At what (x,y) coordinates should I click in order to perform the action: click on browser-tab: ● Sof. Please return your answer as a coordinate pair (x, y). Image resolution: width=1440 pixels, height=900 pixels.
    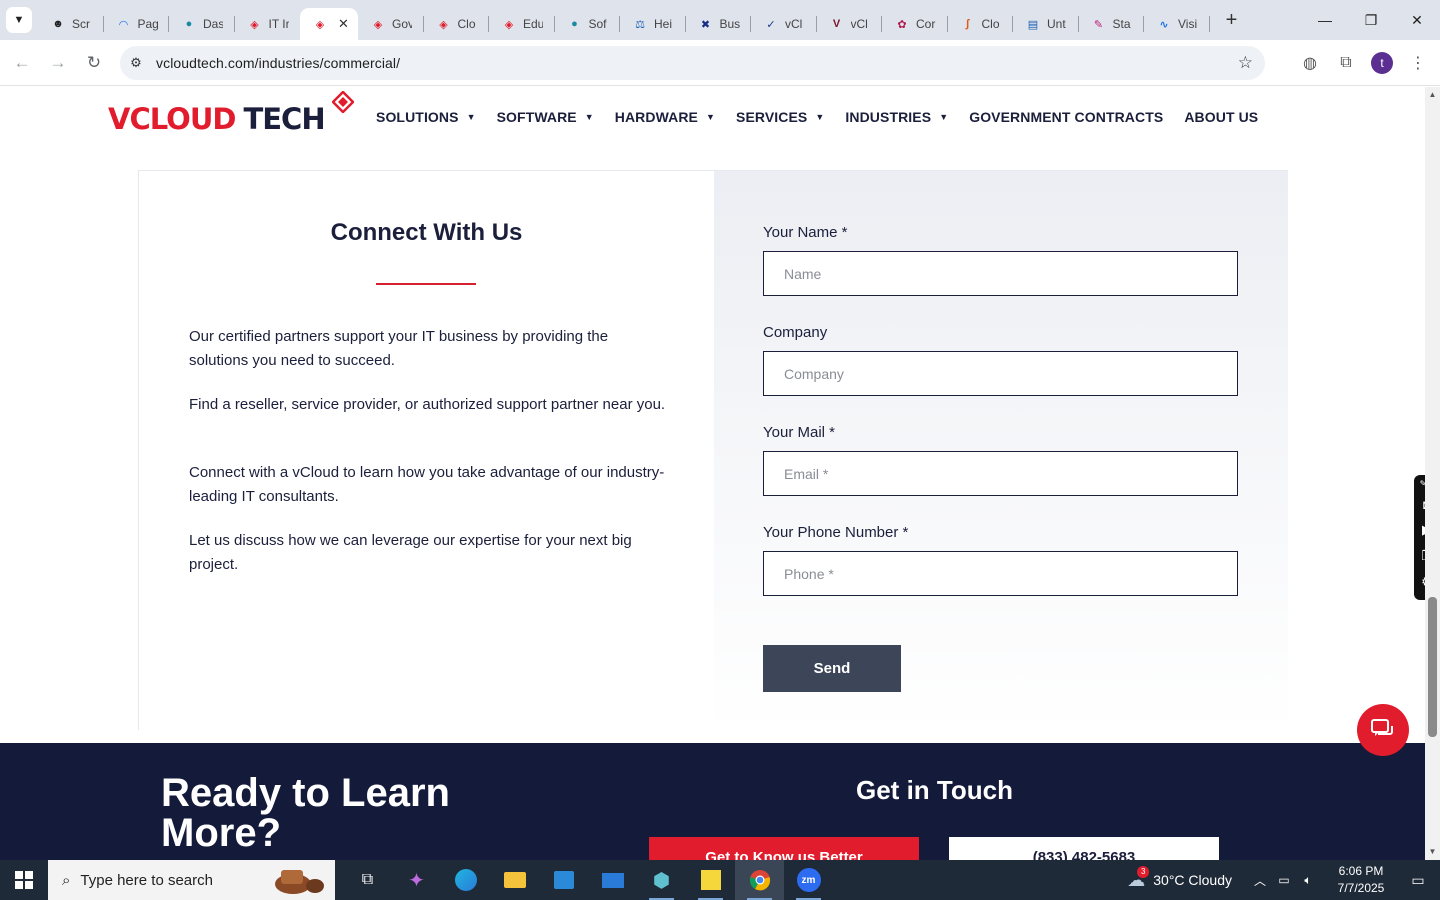
    Looking at the image, I should click on (588, 24).